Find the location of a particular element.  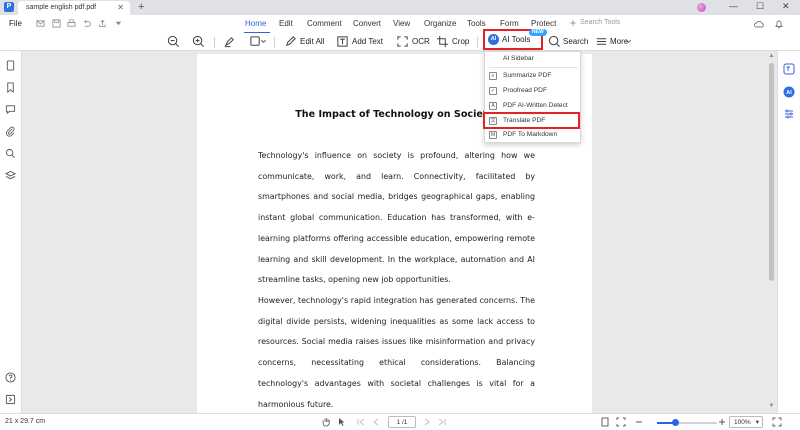

main-toolbar: Edit All Add Text OCR Crop Search More is located at coordinates (400, 42).